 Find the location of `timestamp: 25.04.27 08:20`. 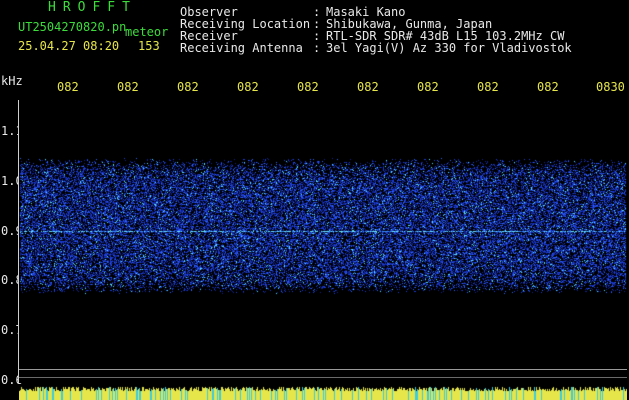

timestamp: 25.04.27 08:20 is located at coordinates (69, 46).